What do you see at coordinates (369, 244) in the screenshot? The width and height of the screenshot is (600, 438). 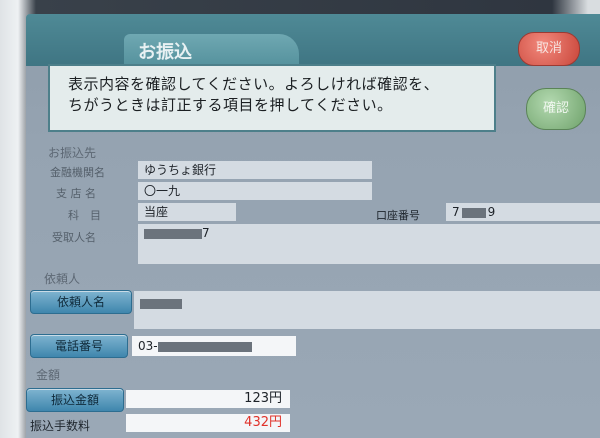 I see `recipient-value: 7` at bounding box center [369, 244].